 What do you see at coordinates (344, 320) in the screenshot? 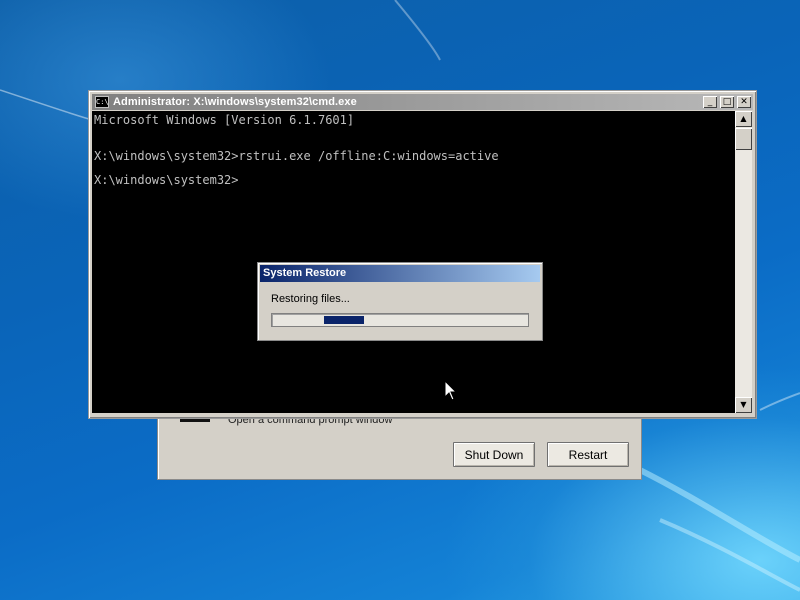
I see `progress-marquee-block` at bounding box center [344, 320].